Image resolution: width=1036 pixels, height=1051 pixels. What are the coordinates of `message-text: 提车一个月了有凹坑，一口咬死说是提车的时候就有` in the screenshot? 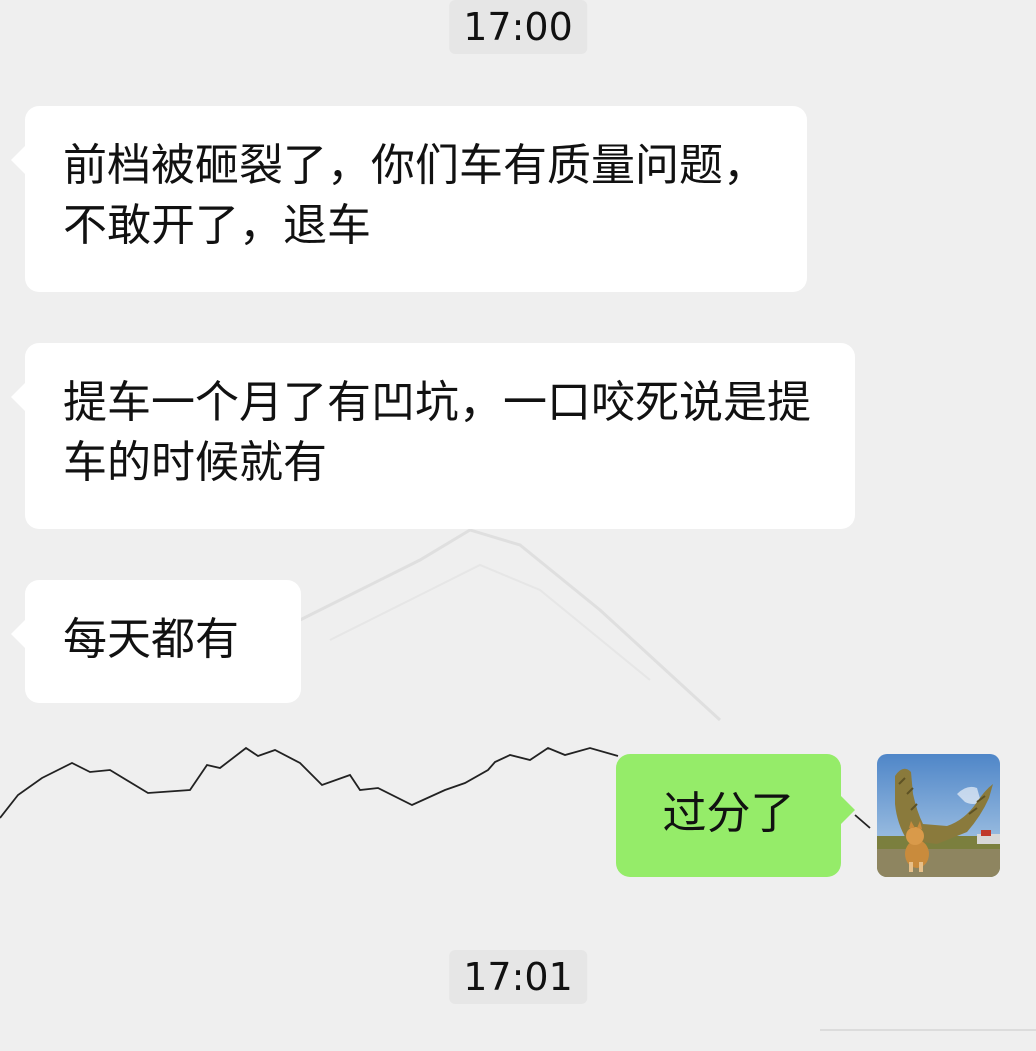 It's located at (437, 432).